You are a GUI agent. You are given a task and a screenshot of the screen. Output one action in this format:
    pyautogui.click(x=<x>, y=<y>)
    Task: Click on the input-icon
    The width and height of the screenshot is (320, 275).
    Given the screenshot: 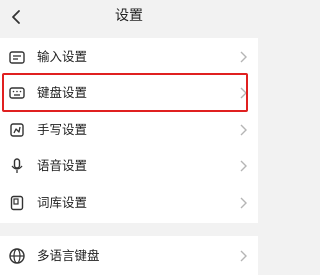 What is the action you would take?
    pyautogui.click(x=17, y=57)
    